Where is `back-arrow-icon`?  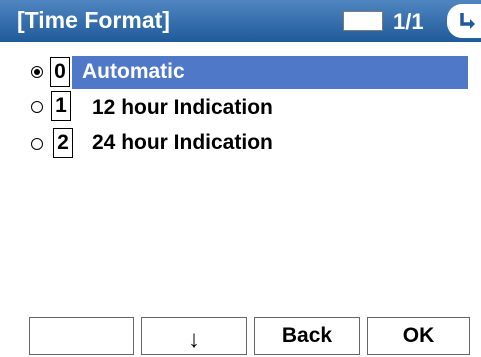 back-arrow-icon is located at coordinates (467, 21).